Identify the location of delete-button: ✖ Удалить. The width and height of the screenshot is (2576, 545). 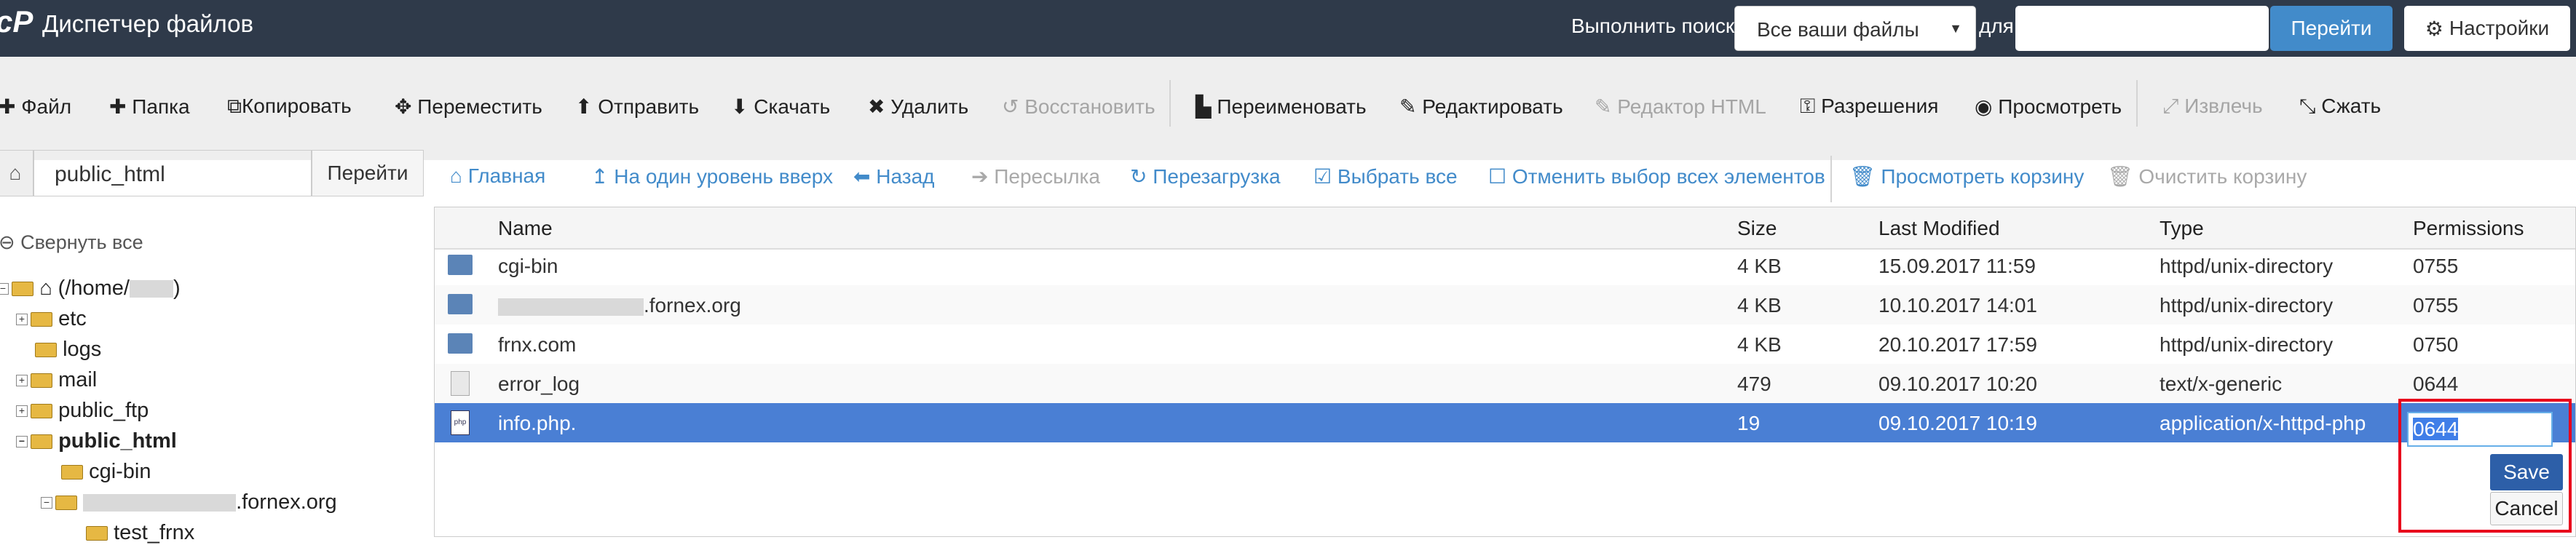
(918, 107).